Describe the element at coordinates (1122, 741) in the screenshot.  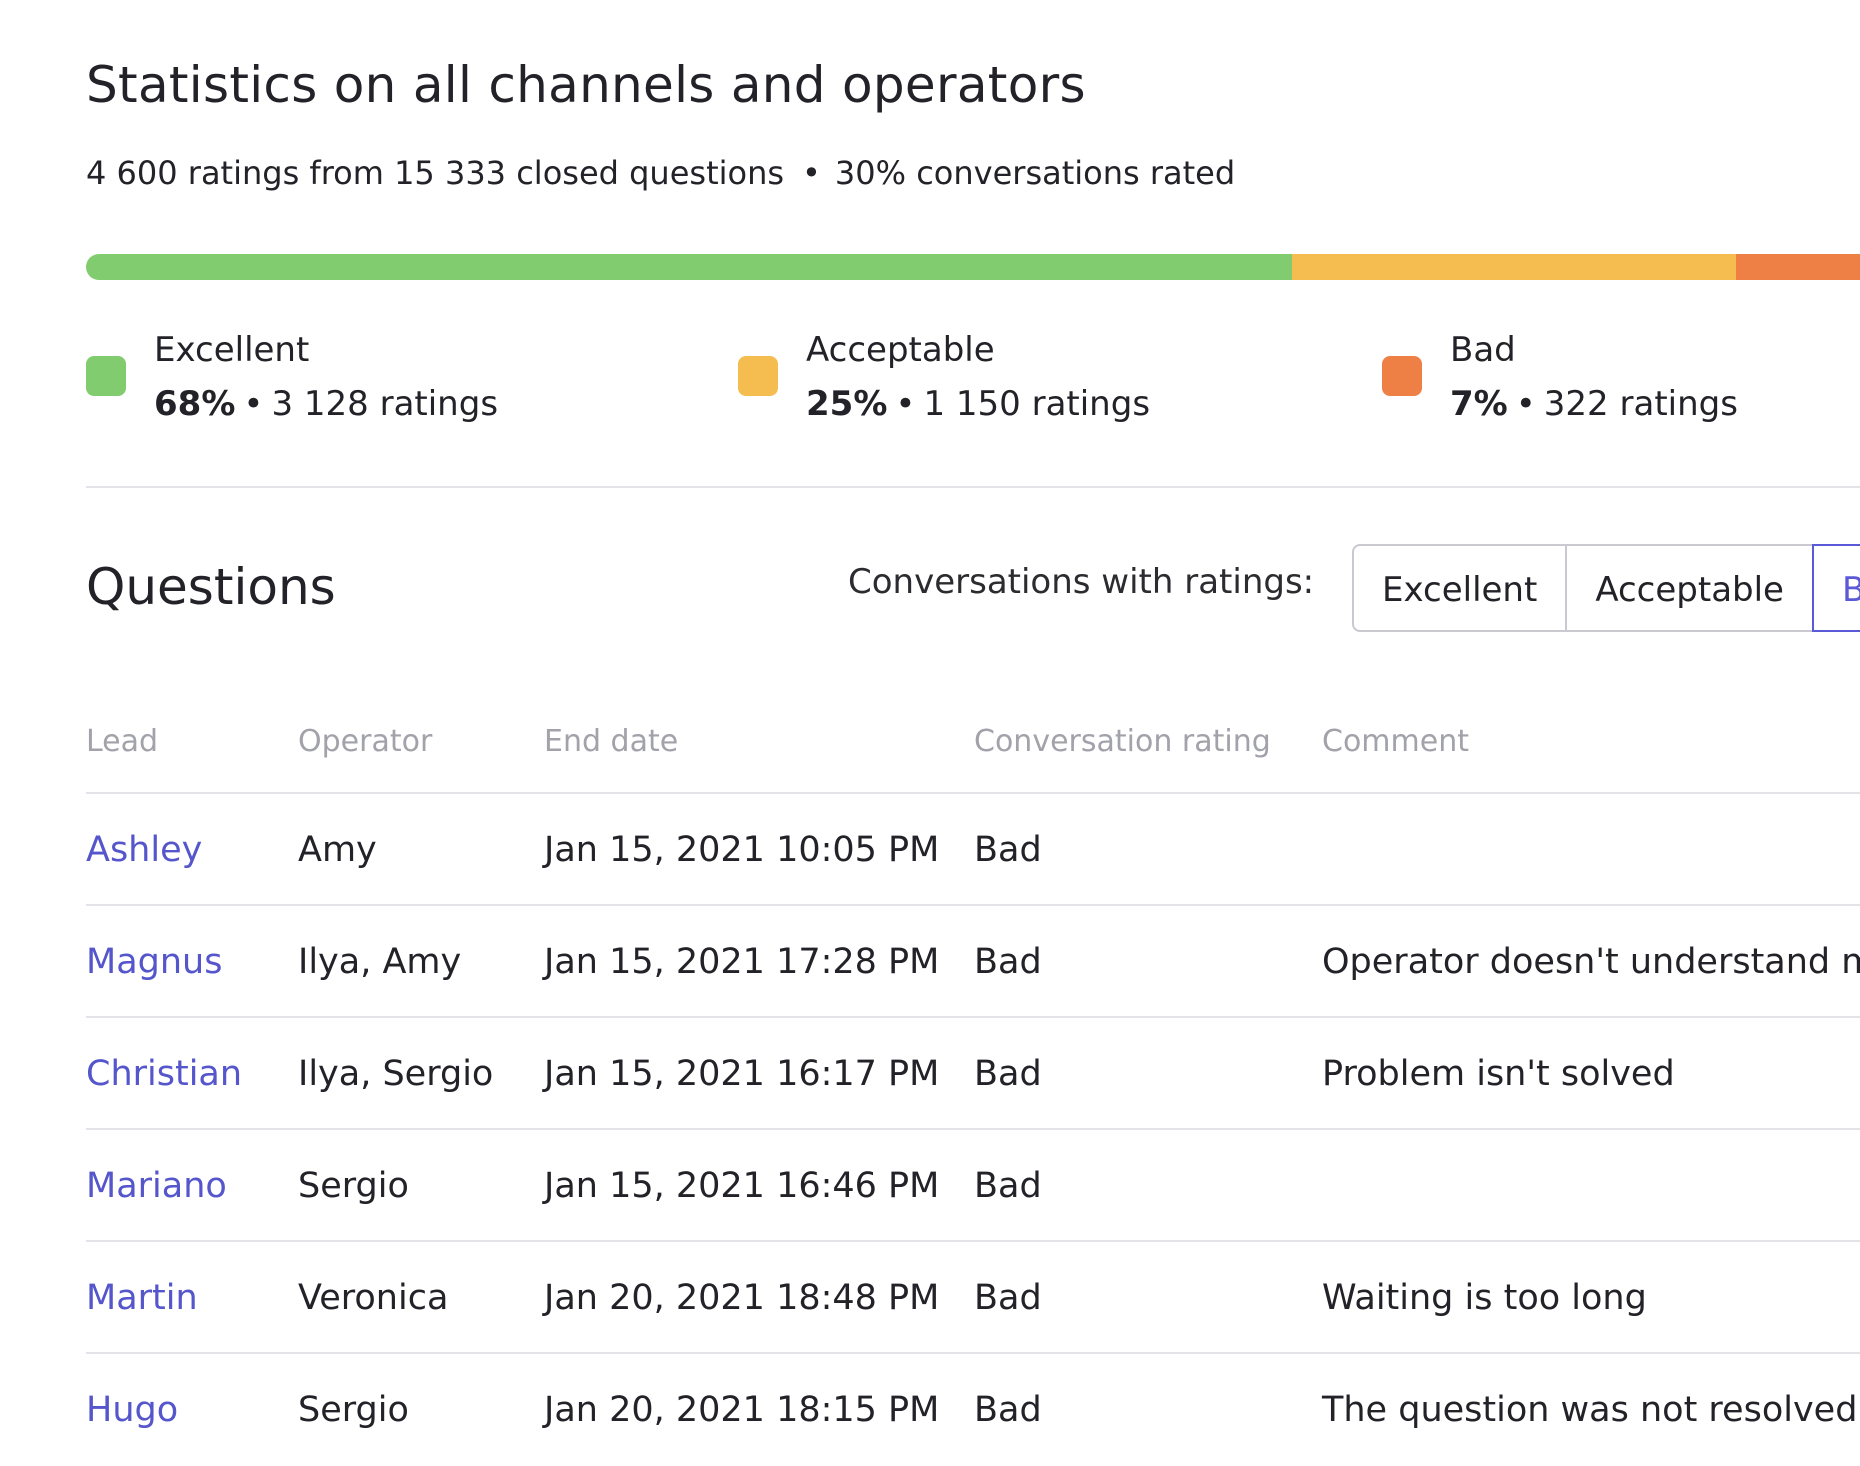
I see `column-header-rating: Conversation rating` at that location.